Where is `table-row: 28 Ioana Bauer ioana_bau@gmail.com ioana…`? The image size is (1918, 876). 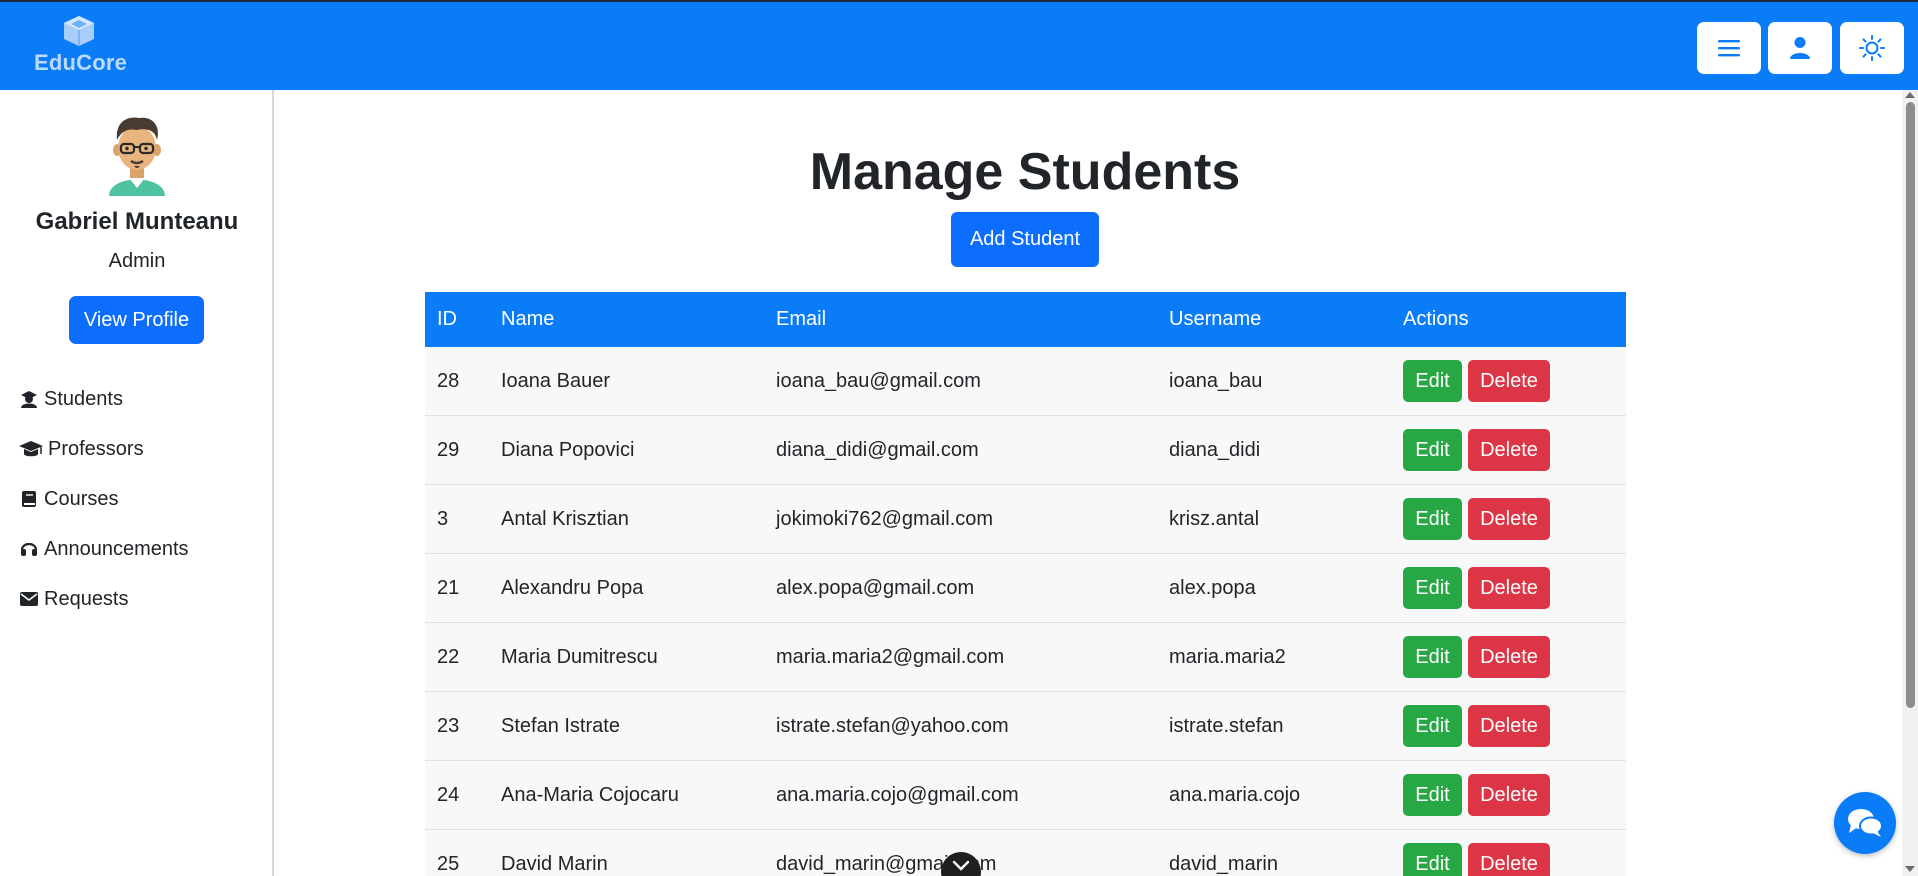 table-row: 28 Ioana Bauer ioana_bau@gmail.com ioana… is located at coordinates (1025, 381).